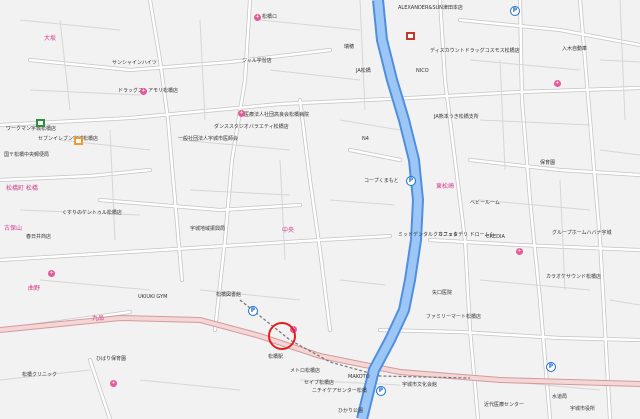 Image resolution: width=640 pixels, height=419 pixels. Describe the element at coordinates (456, 117) in the screenshot. I see `label-ja: JA熊本うき松橋支所` at that location.